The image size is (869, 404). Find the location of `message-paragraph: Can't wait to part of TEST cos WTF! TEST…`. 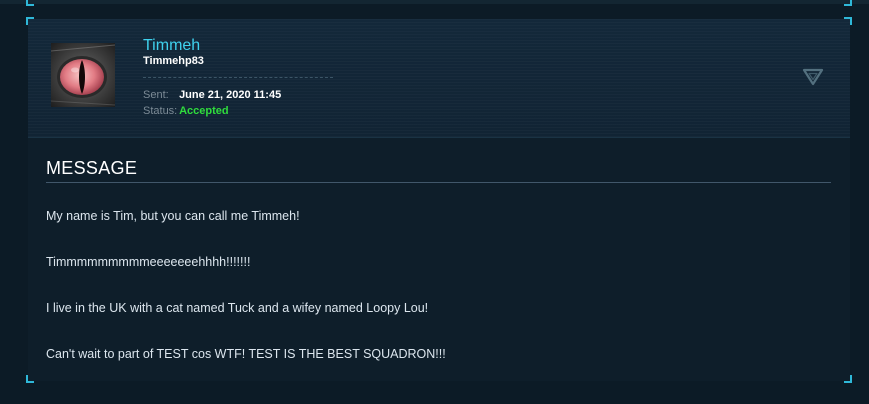

message-paragraph: Can't wait to part of TEST cos WTF! TEST… is located at coordinates (246, 354).